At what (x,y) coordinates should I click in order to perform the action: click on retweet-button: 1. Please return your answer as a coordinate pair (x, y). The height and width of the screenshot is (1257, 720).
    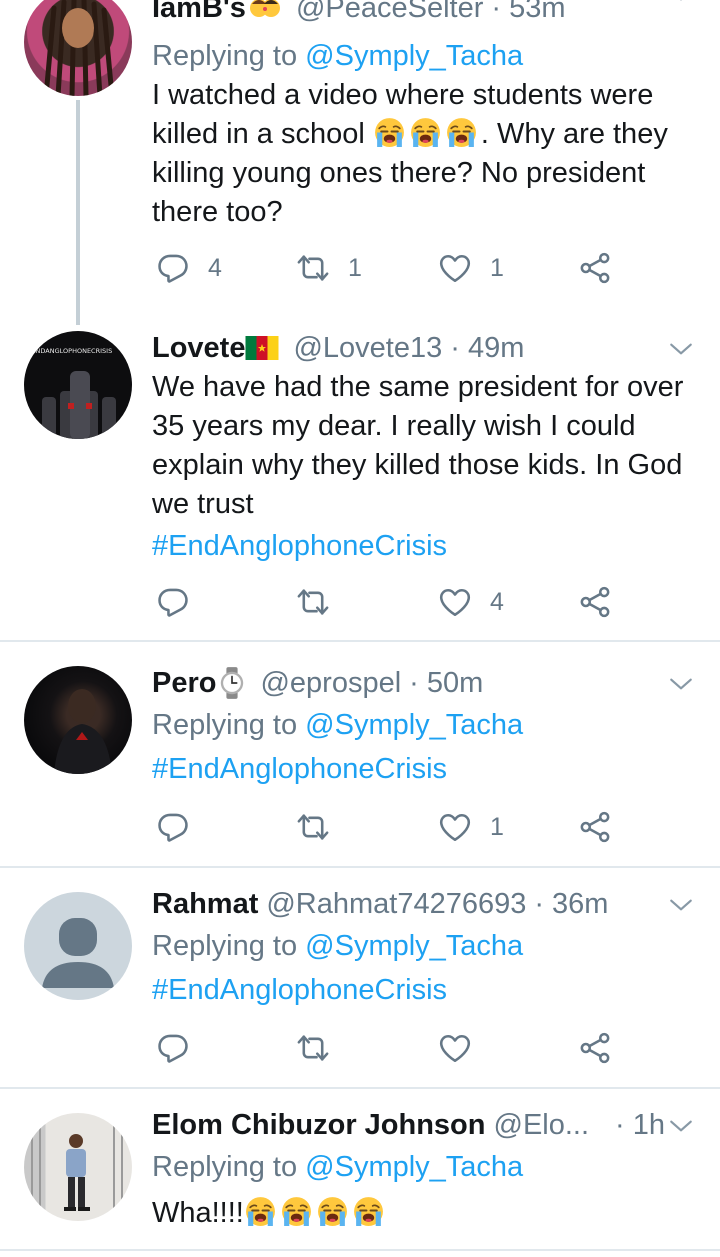
    Looking at the image, I should click on (329, 268).